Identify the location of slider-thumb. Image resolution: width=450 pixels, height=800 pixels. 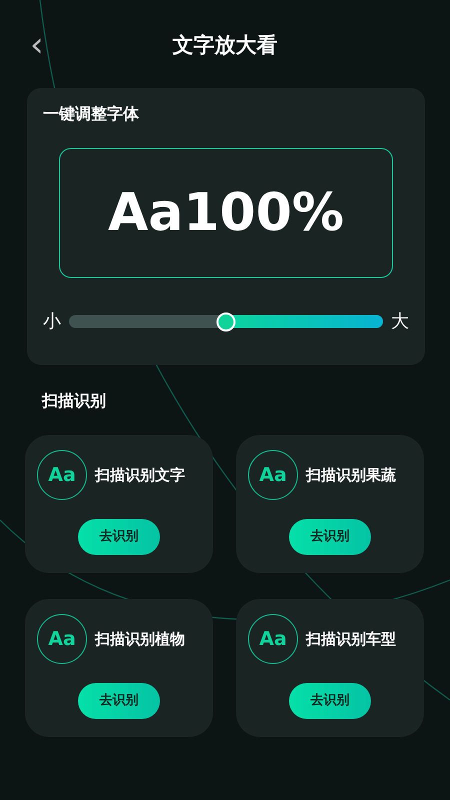
(226, 321).